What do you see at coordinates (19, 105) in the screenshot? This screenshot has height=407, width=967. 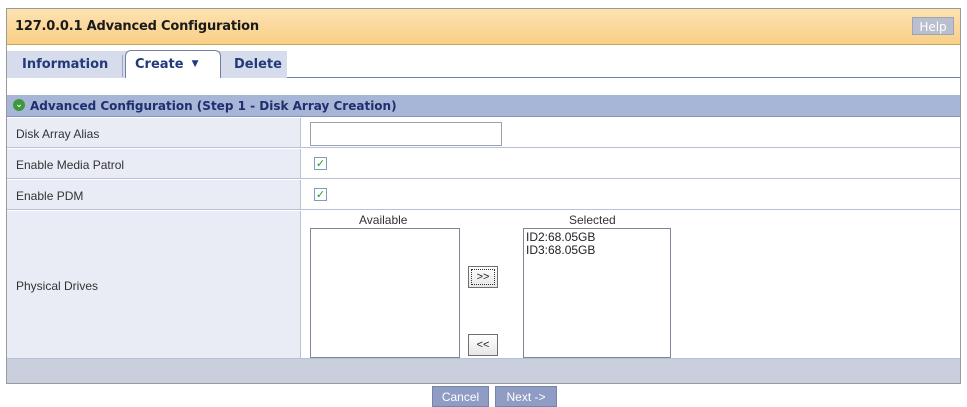 I see `expand-arrow-icon: ⌄` at bounding box center [19, 105].